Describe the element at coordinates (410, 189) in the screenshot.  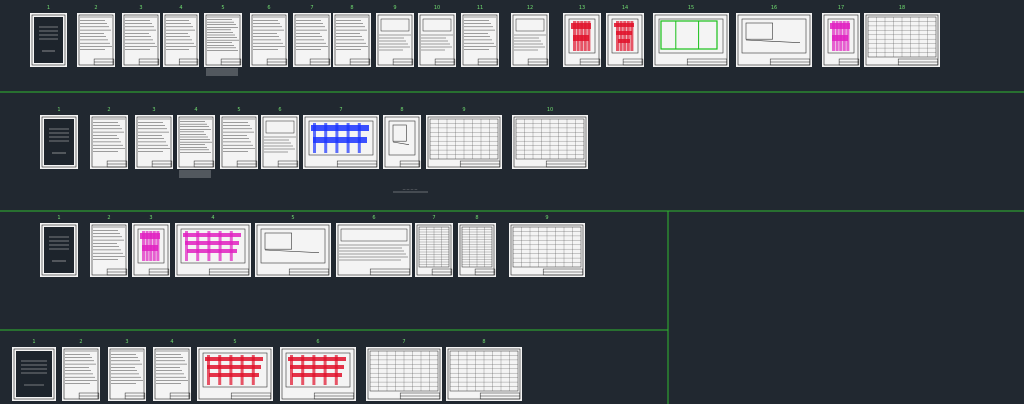
I see `set-caption: — — — —` at that location.